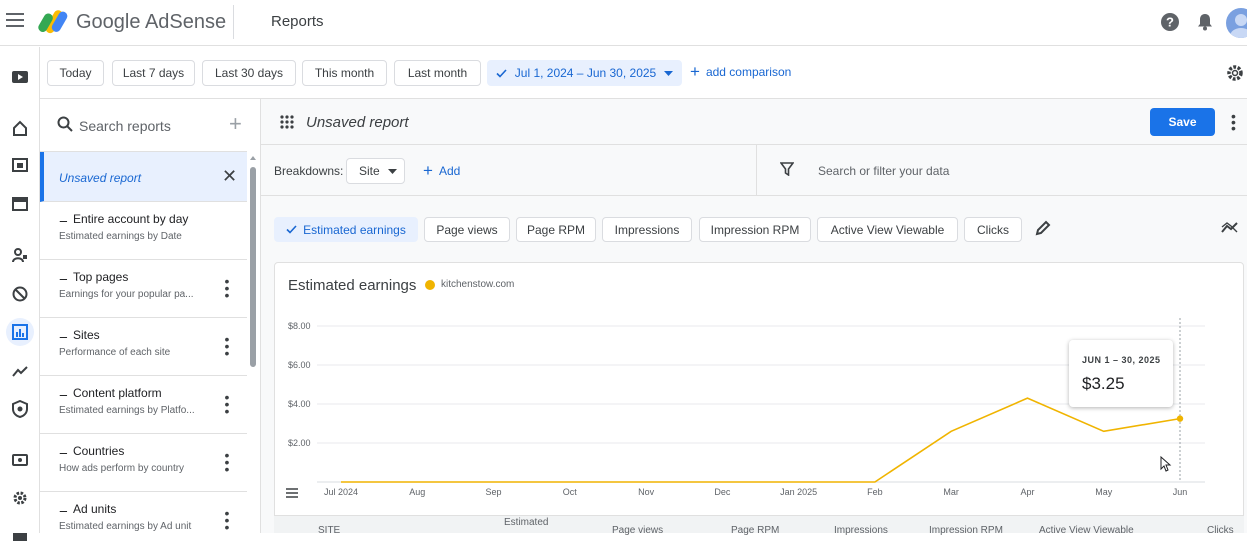 This screenshot has width=1247, height=549. I want to click on column-header-page-views: Page views, so click(637, 530).